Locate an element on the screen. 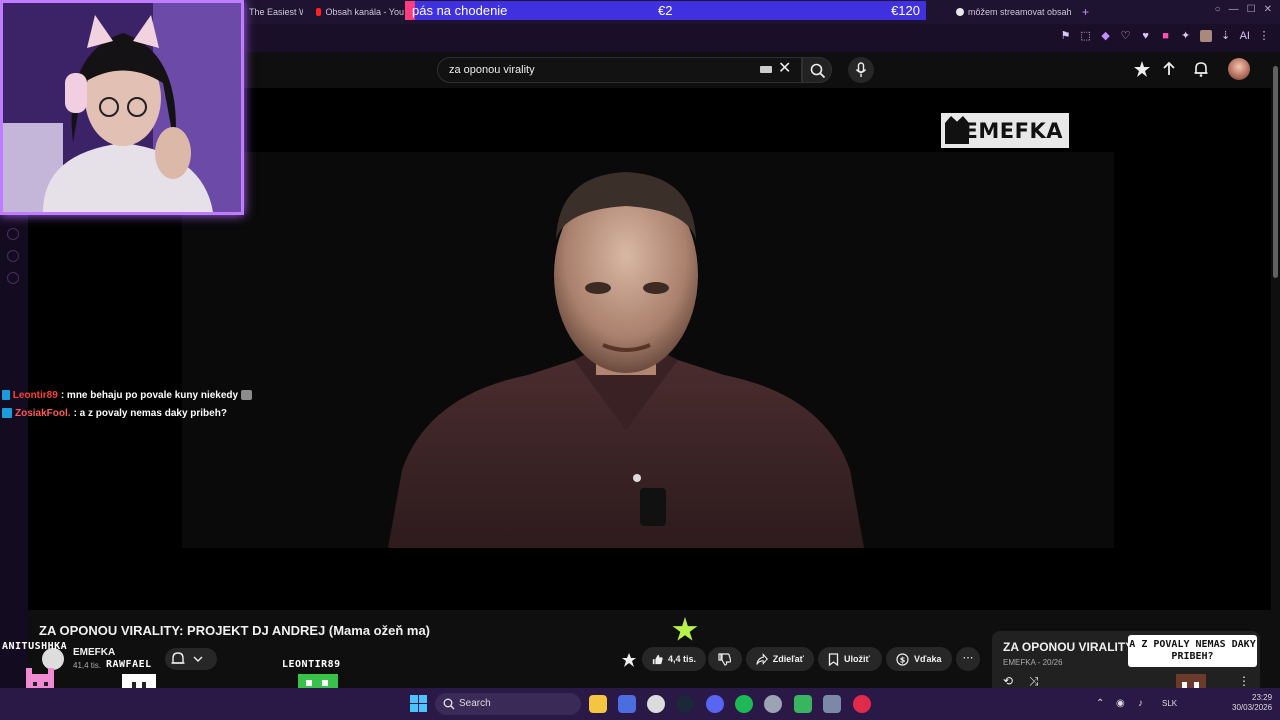 This screenshot has width=1280, height=720. steam-icon is located at coordinates (685, 704).